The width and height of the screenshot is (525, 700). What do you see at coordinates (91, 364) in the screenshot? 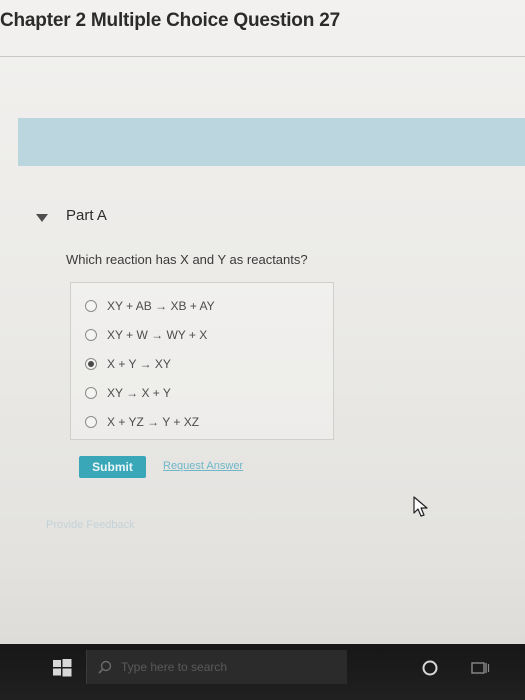
I see `radio-button-selected` at bounding box center [91, 364].